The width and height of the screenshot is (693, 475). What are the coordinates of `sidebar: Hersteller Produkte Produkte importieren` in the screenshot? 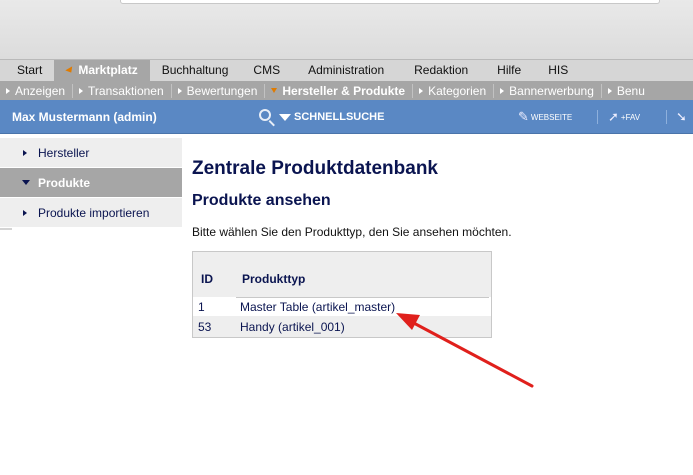 It's located at (91, 184).